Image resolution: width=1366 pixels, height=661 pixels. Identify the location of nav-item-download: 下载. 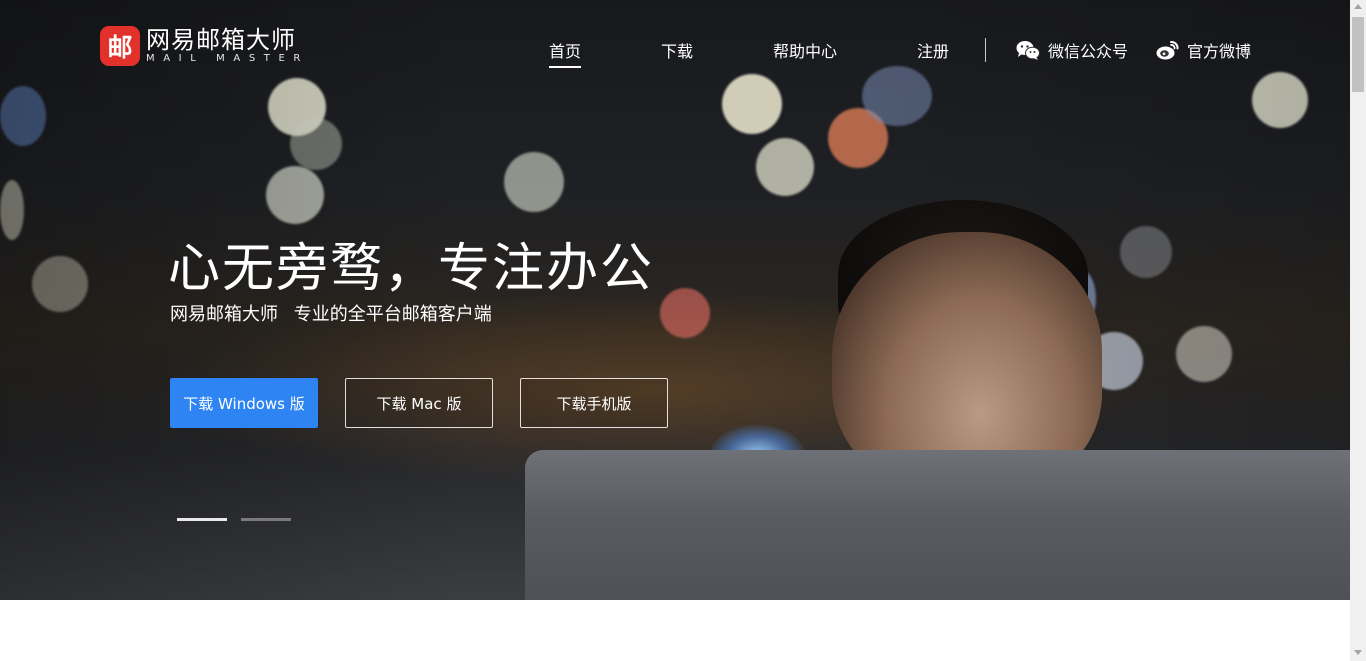
(677, 50).